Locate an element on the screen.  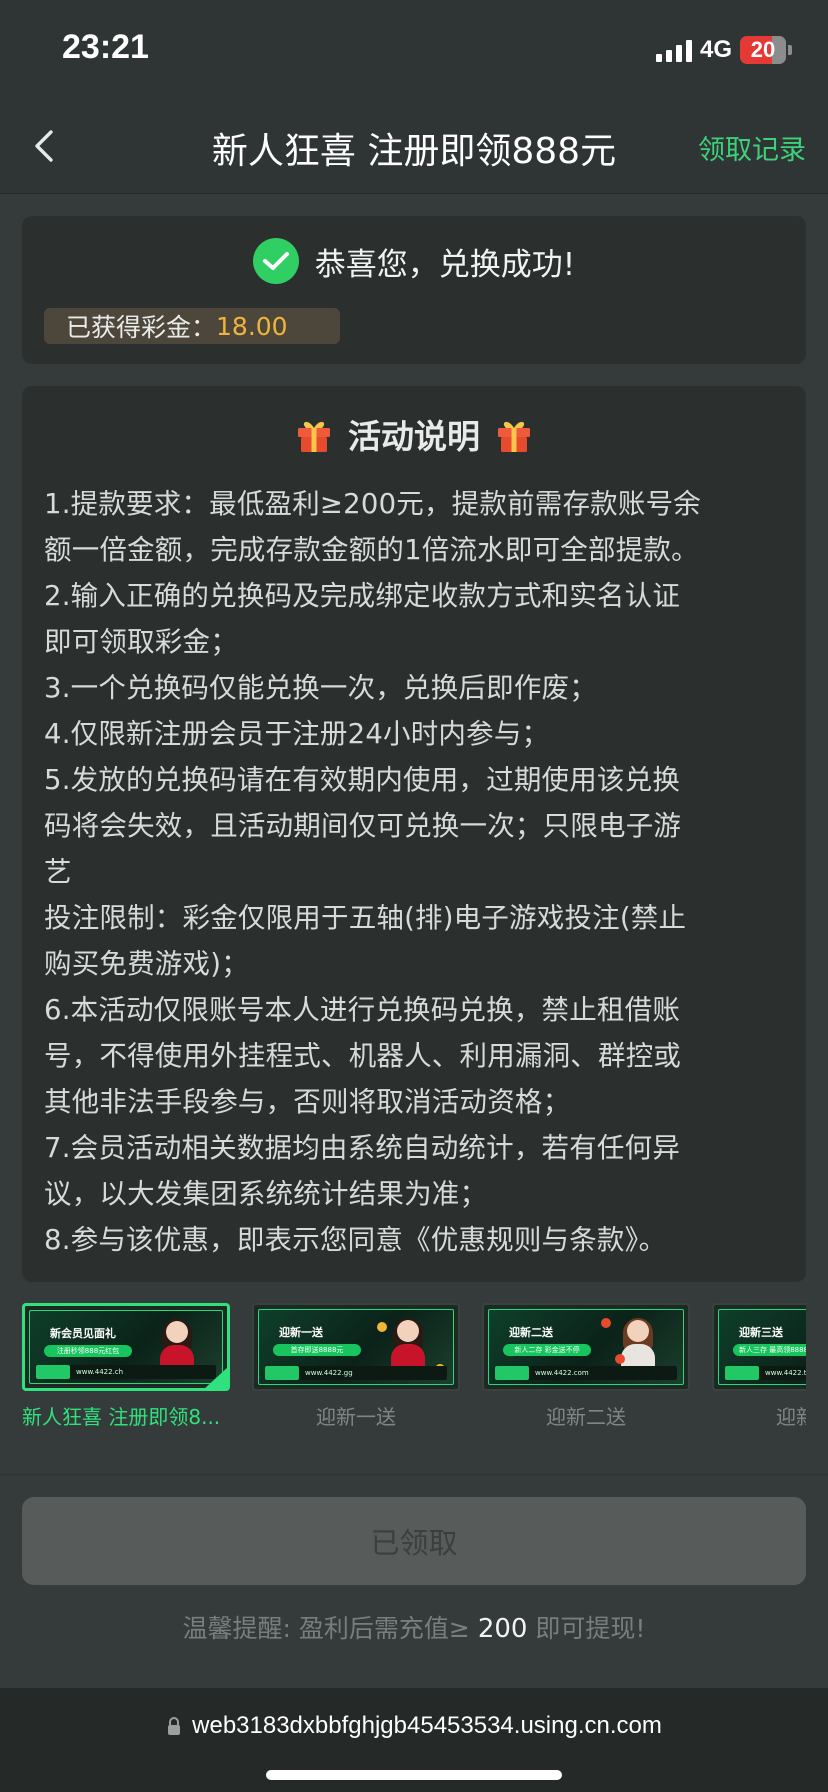
promo-banner-item: 迎新二送 新人二存 彩金送不停 www.4422.com 迎新二送 is located at coordinates (586, 1365).